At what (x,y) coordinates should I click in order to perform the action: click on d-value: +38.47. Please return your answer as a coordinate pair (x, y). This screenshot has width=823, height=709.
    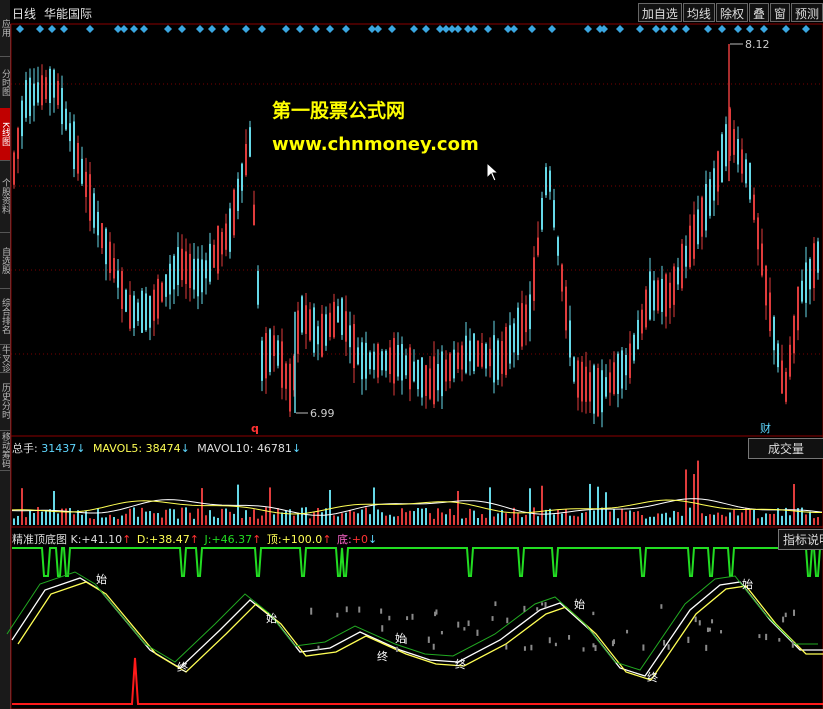
    Looking at the image, I should click on (169, 539).